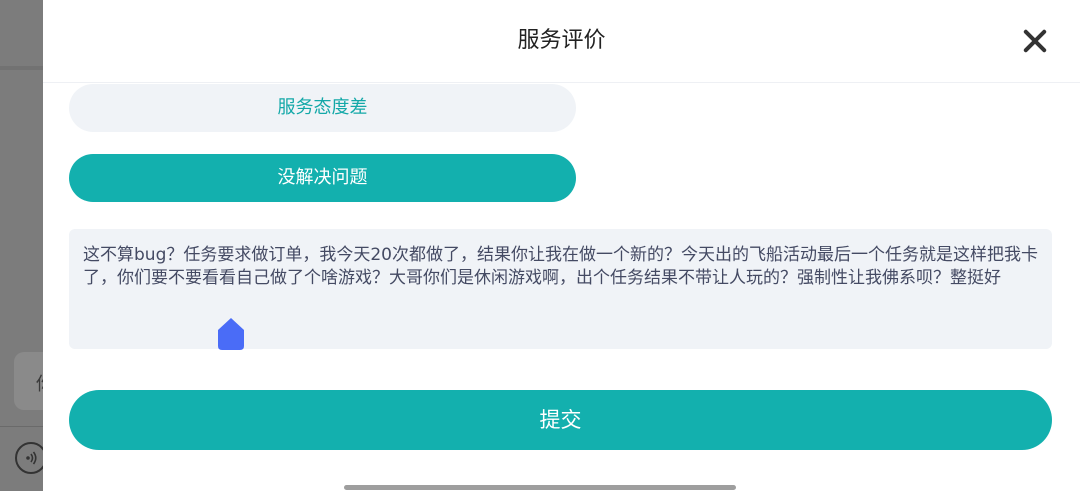 The height and width of the screenshot is (491, 1080). Describe the element at coordinates (231, 334) in the screenshot. I see `text-cursor-handle-icon` at that location.